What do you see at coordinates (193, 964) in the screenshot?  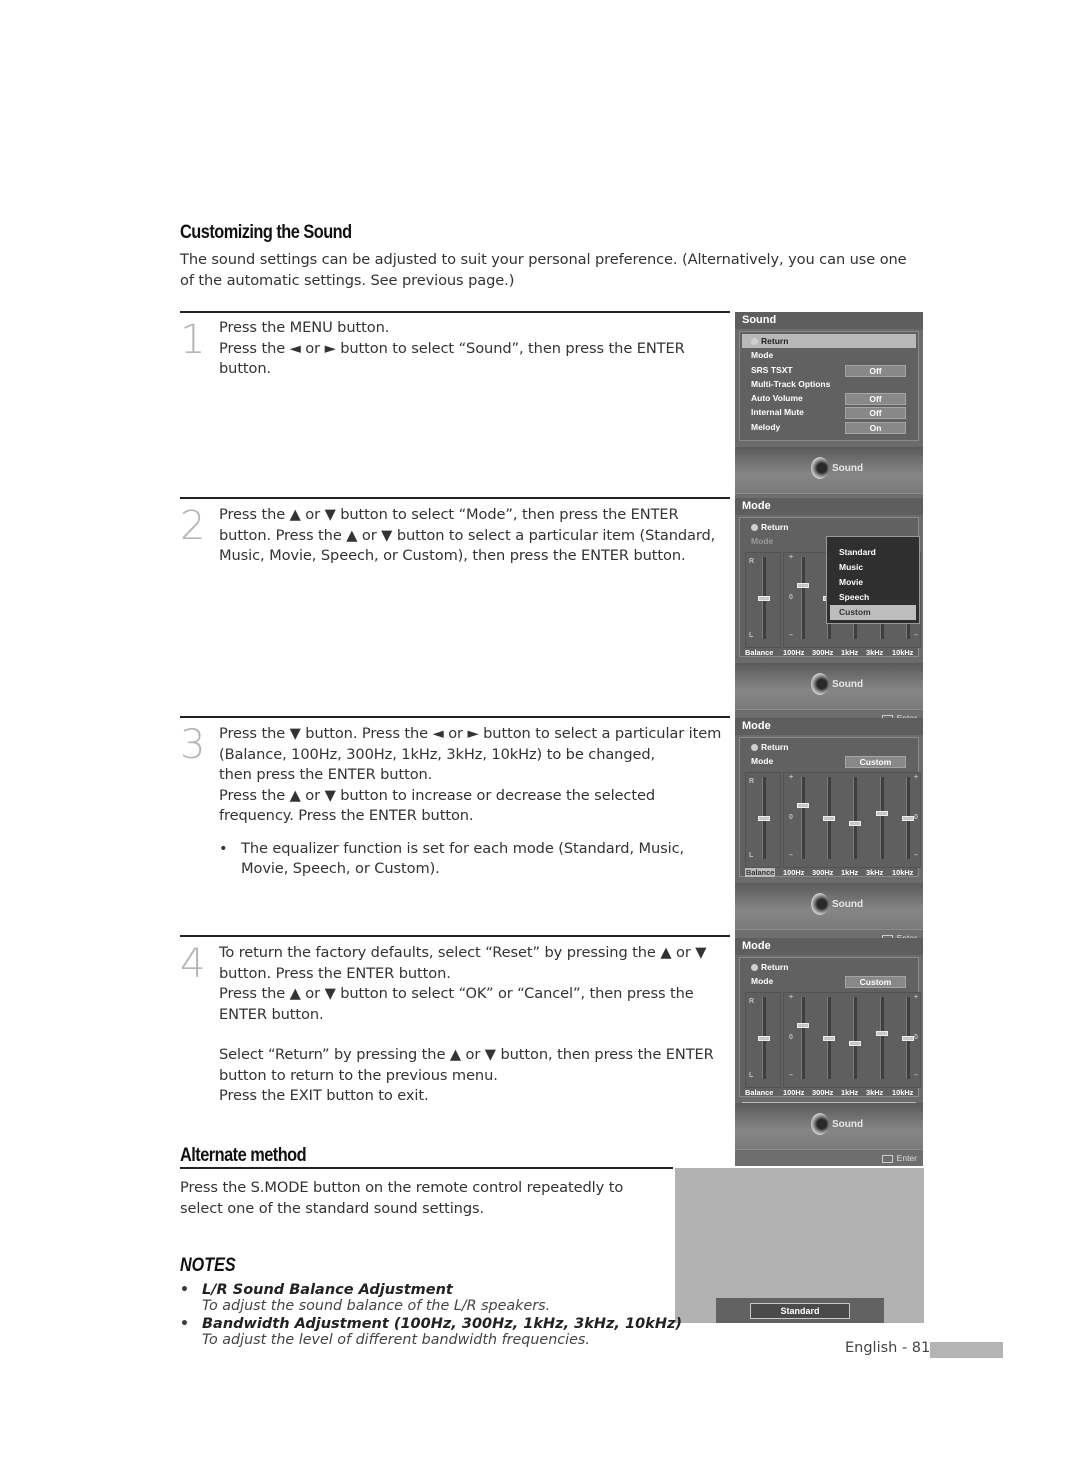 I see `step-number: 4` at bounding box center [193, 964].